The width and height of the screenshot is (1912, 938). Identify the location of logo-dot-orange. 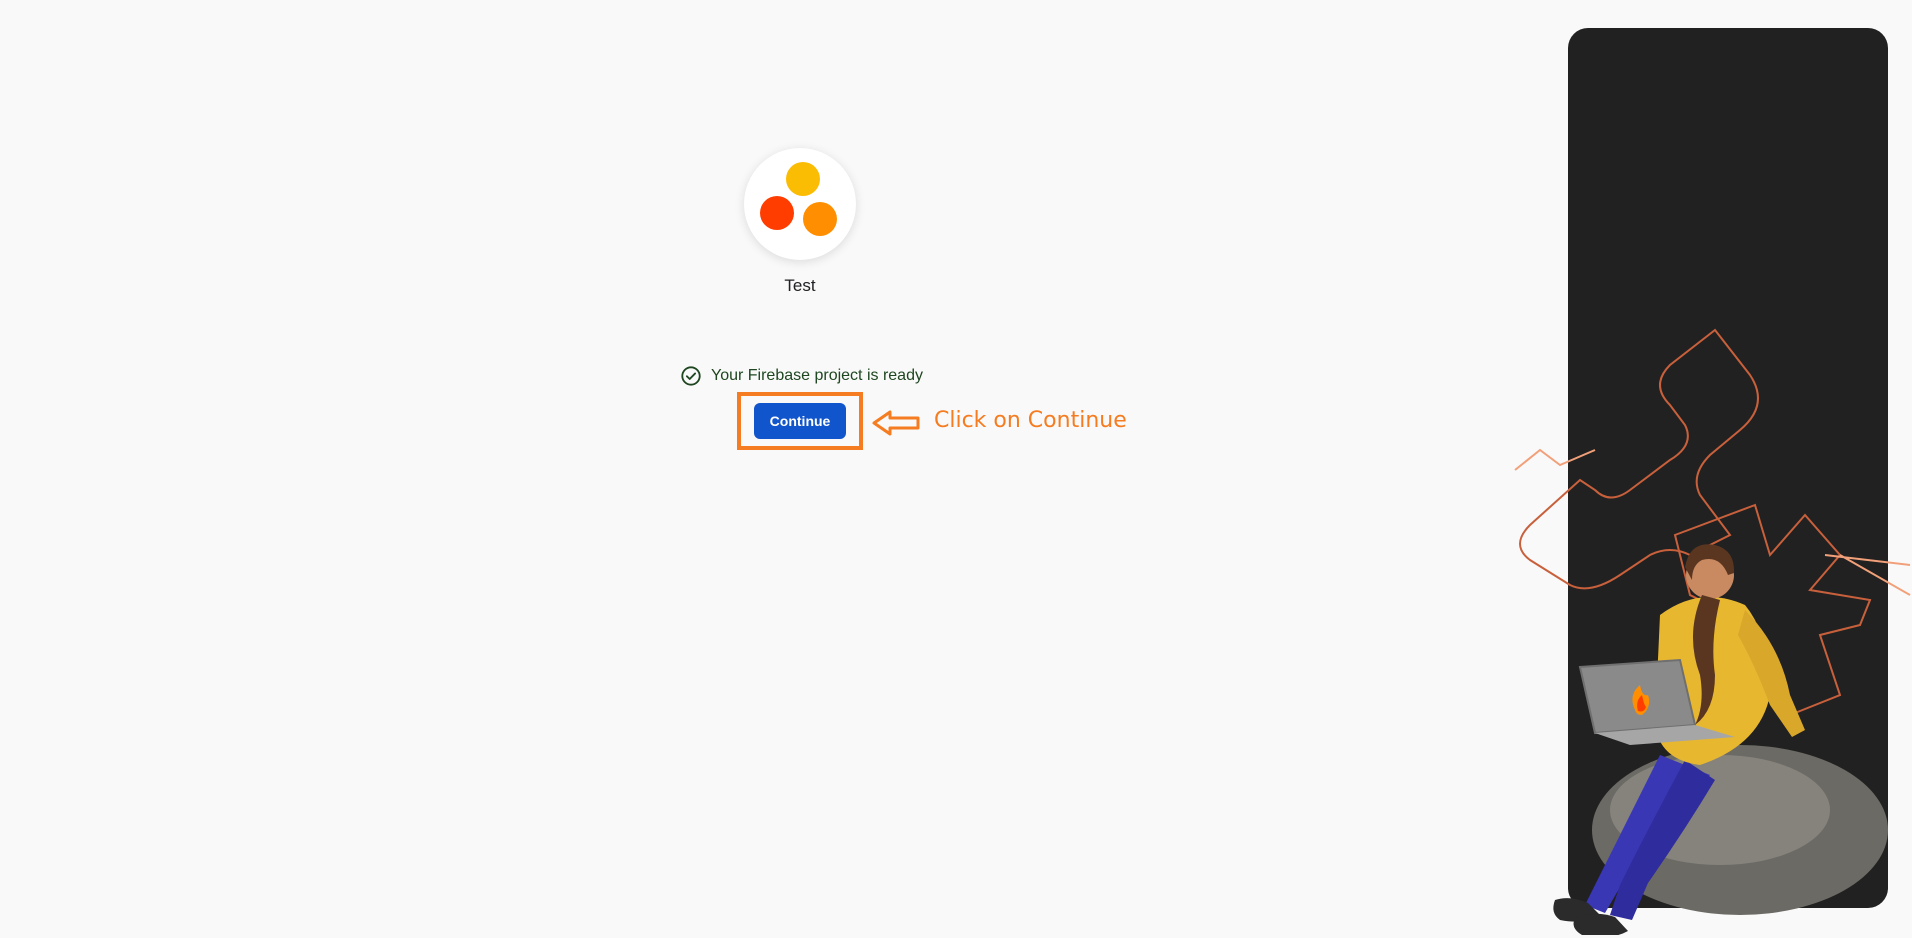
(820, 219).